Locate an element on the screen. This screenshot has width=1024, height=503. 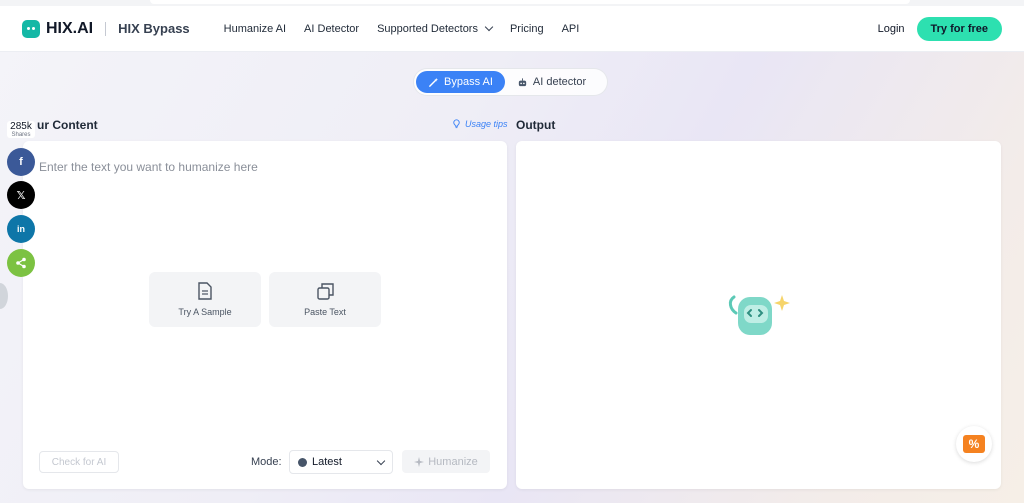
try-for-free-button: Try for free is located at coordinates (959, 28).